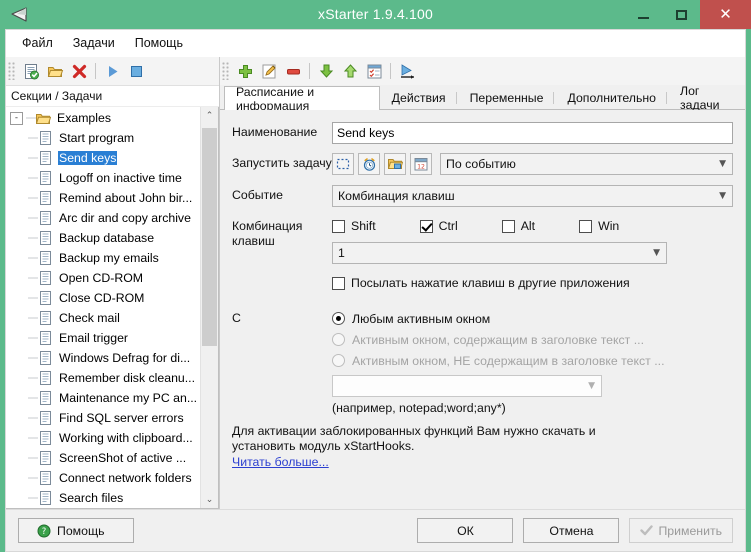  What do you see at coordinates (375, 43) in the screenshot?
I see `menu-bar: Файл Задачи Помощь` at bounding box center [375, 43].